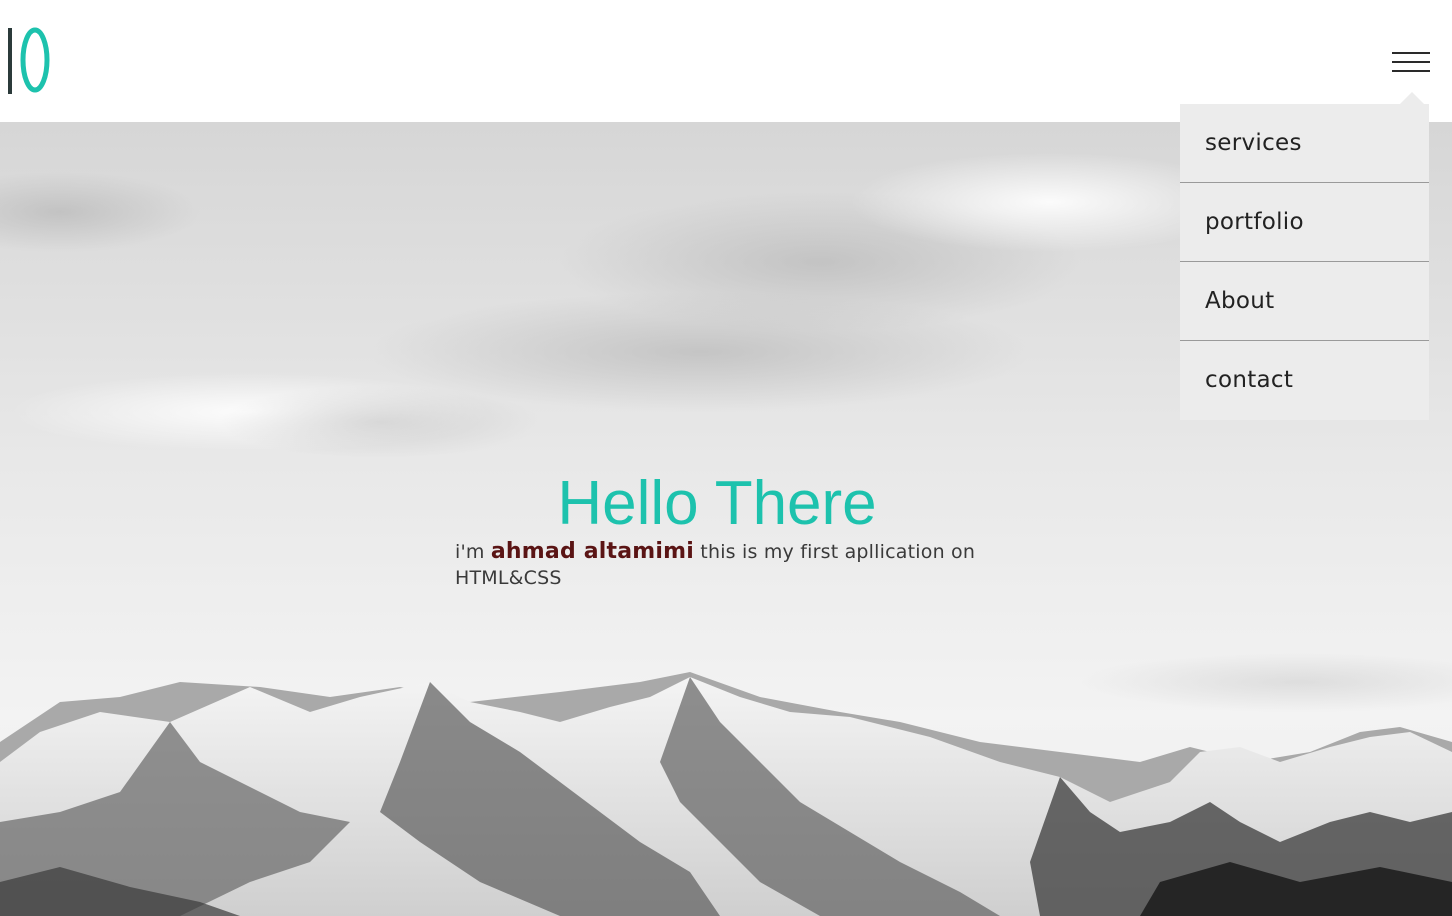 The width and height of the screenshot is (1452, 916). What do you see at coordinates (1304, 380) in the screenshot?
I see `menu-item-contact: contact` at bounding box center [1304, 380].